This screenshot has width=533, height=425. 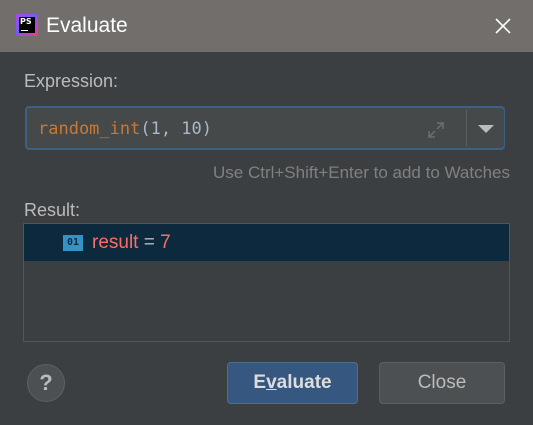 What do you see at coordinates (503, 26) in the screenshot?
I see `close-icon` at bounding box center [503, 26].